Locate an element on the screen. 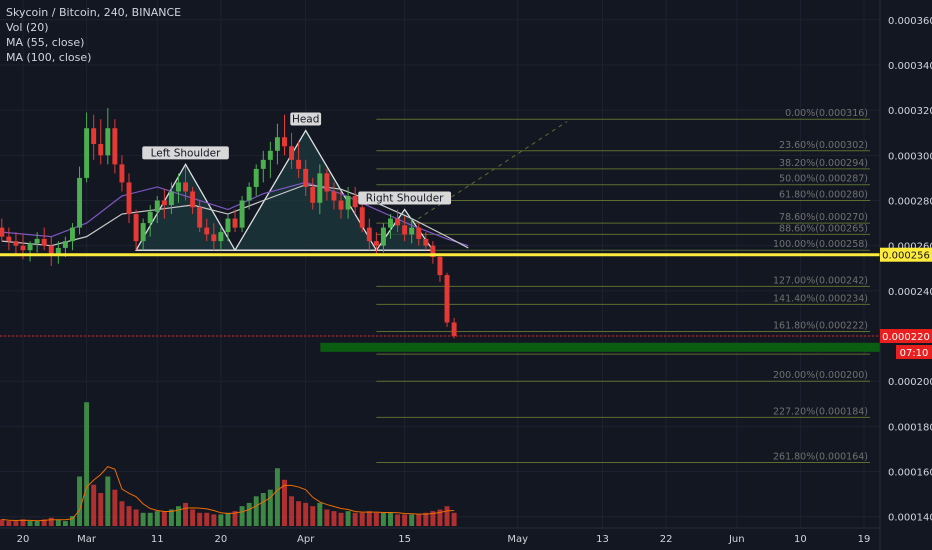 The height and width of the screenshot is (550, 932). fib-level-label: 23.60%(0.000302) is located at coordinates (823, 145).